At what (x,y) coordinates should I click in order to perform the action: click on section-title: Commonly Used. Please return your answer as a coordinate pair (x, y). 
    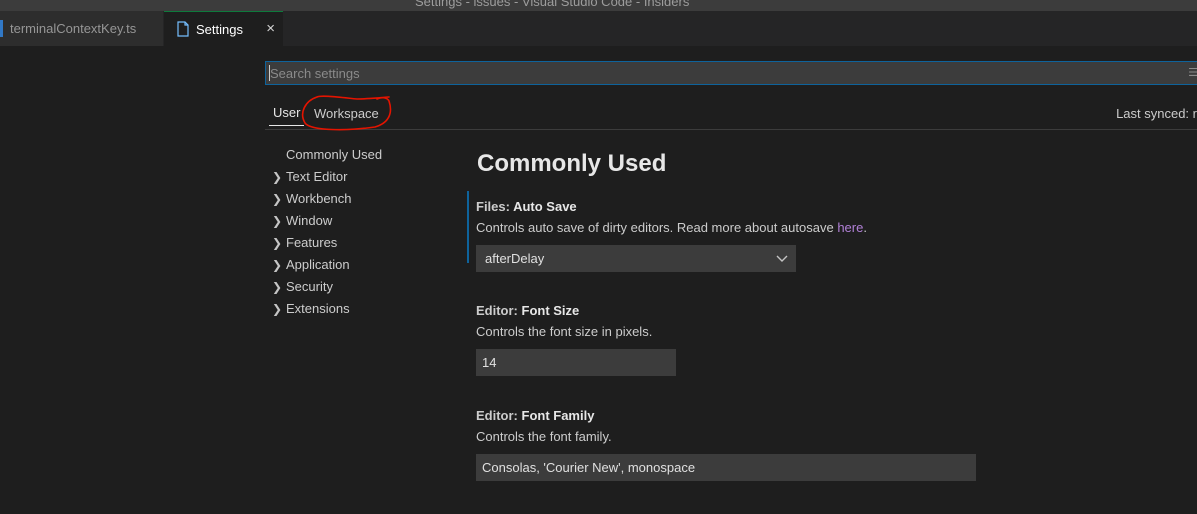
    Looking at the image, I should click on (572, 163).